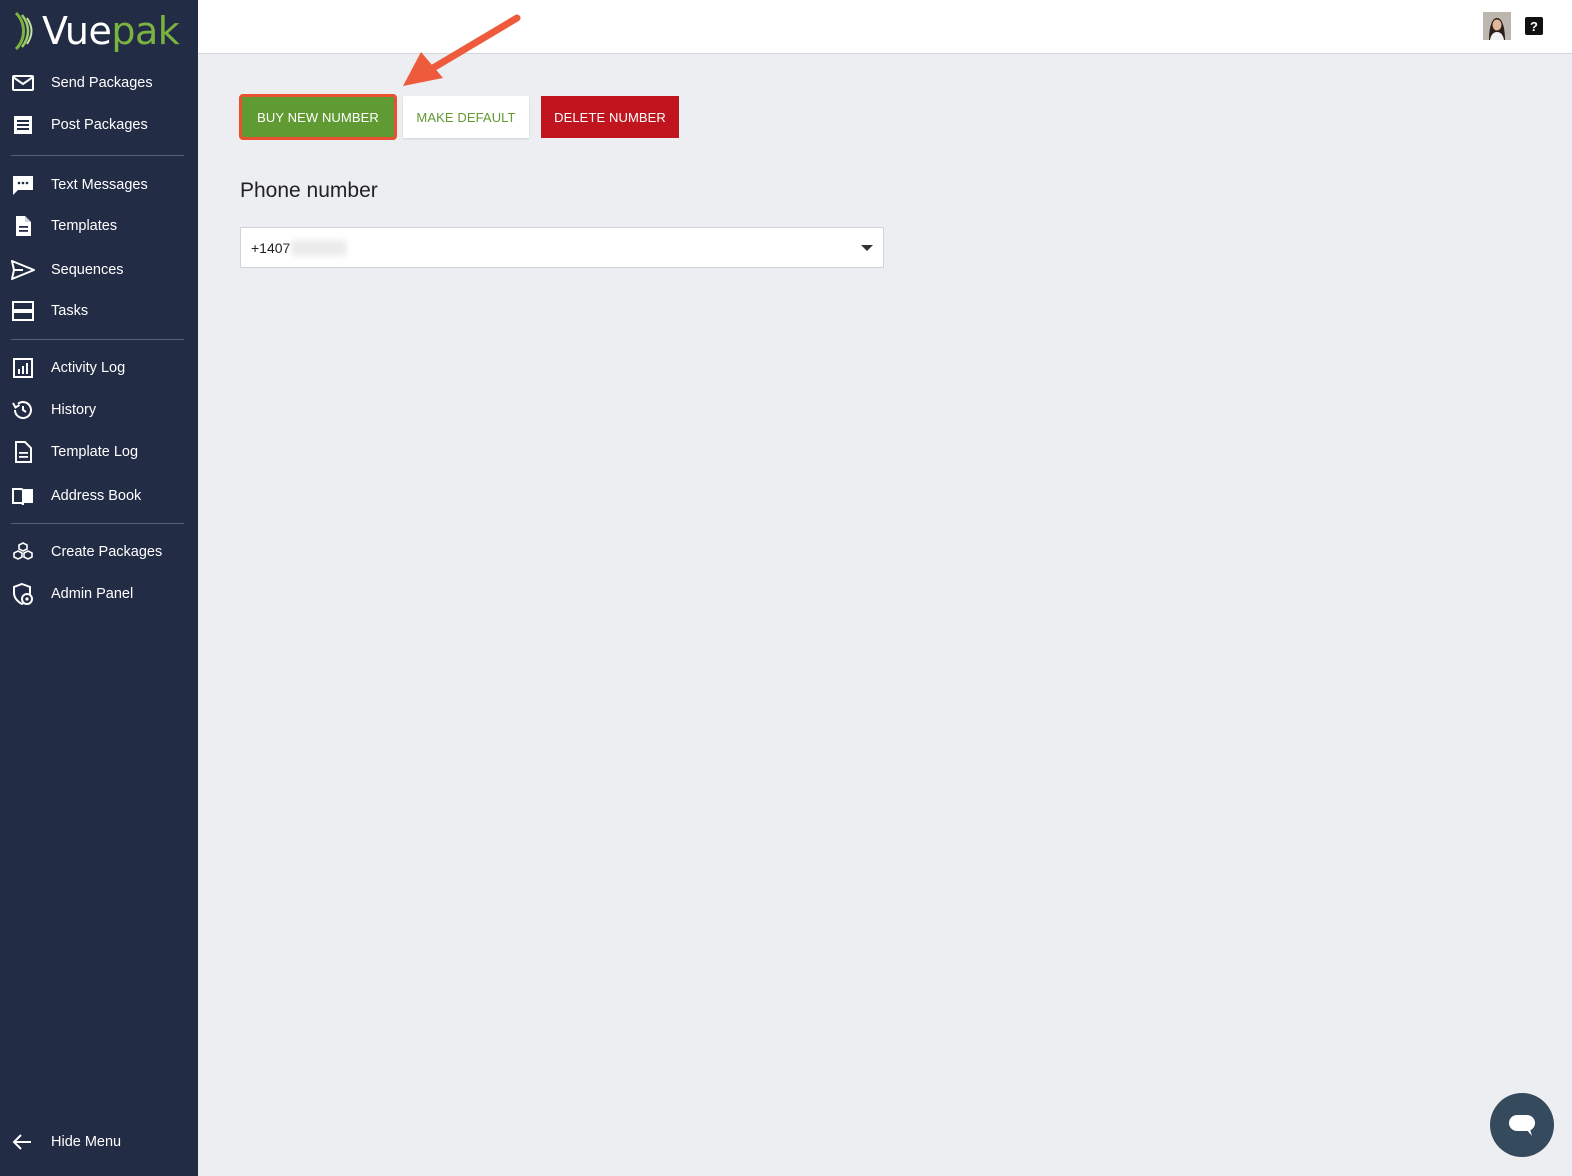 The width and height of the screenshot is (1572, 1176). Describe the element at coordinates (23, 270) in the screenshot. I see `send-icon` at that location.